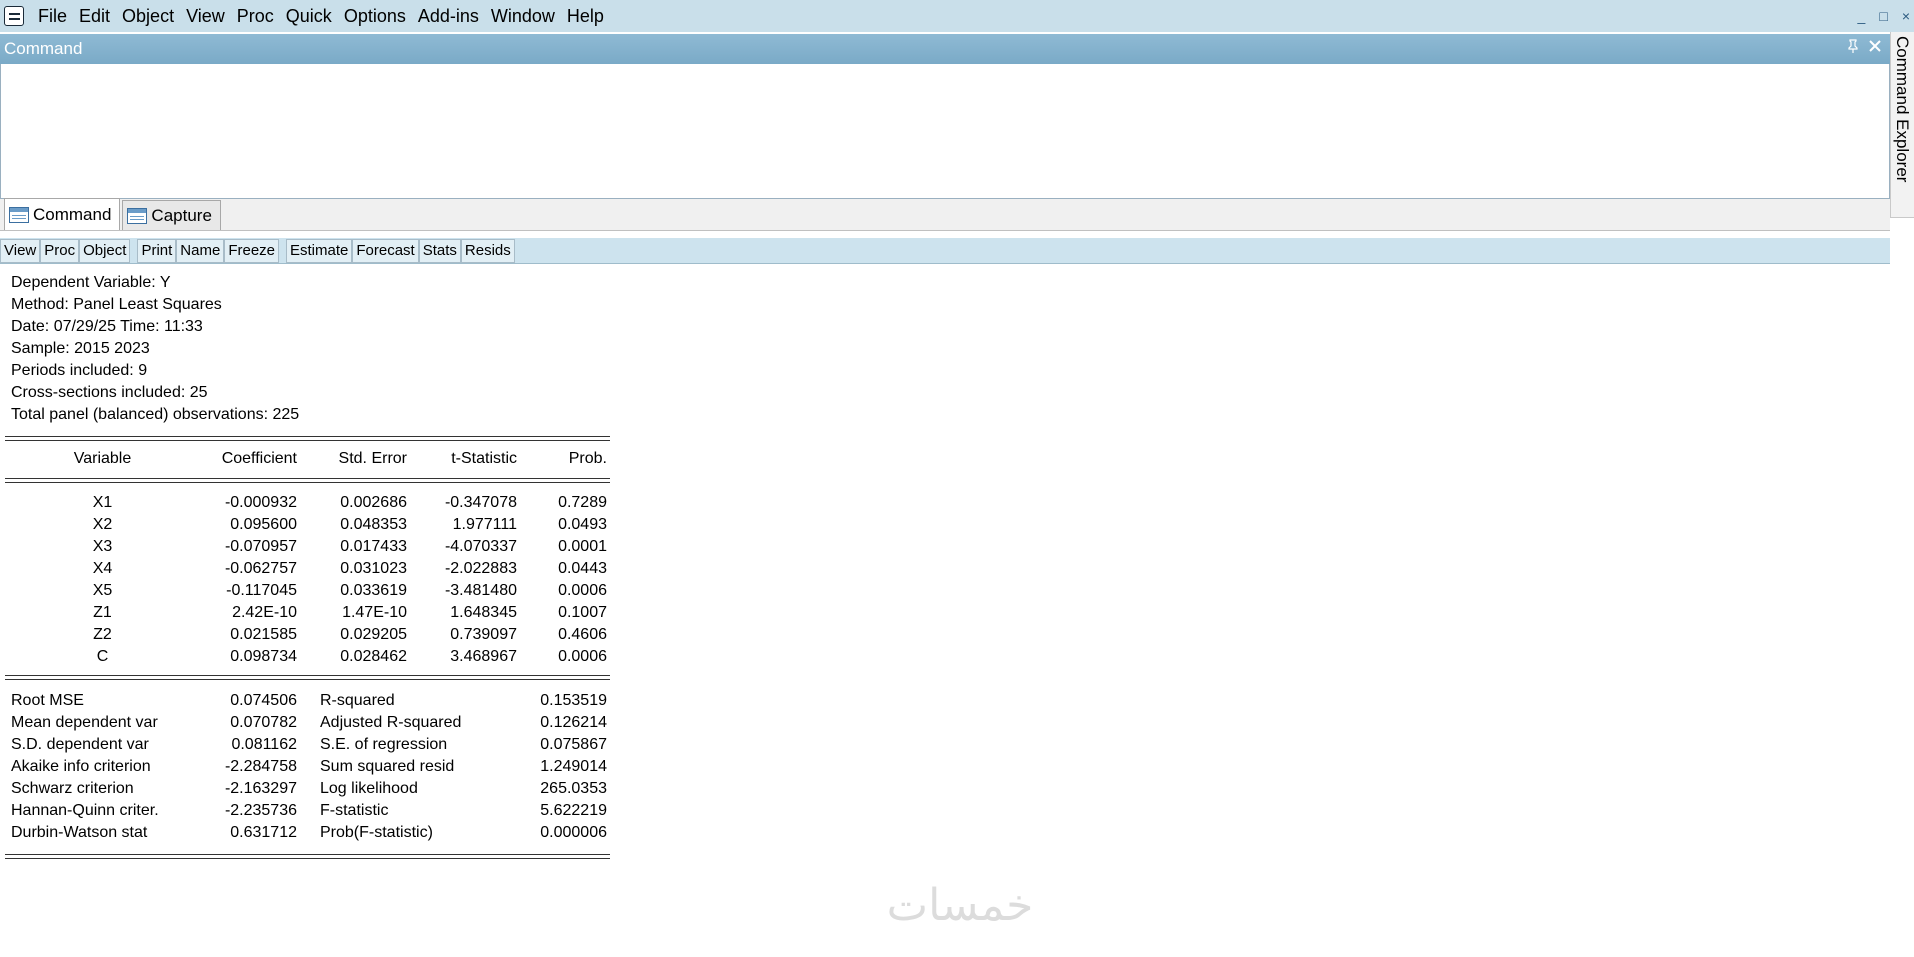 Image resolution: width=1914 pixels, height=957 pixels. What do you see at coordinates (181, 215) in the screenshot?
I see `tab-capture-label: Capture` at bounding box center [181, 215].